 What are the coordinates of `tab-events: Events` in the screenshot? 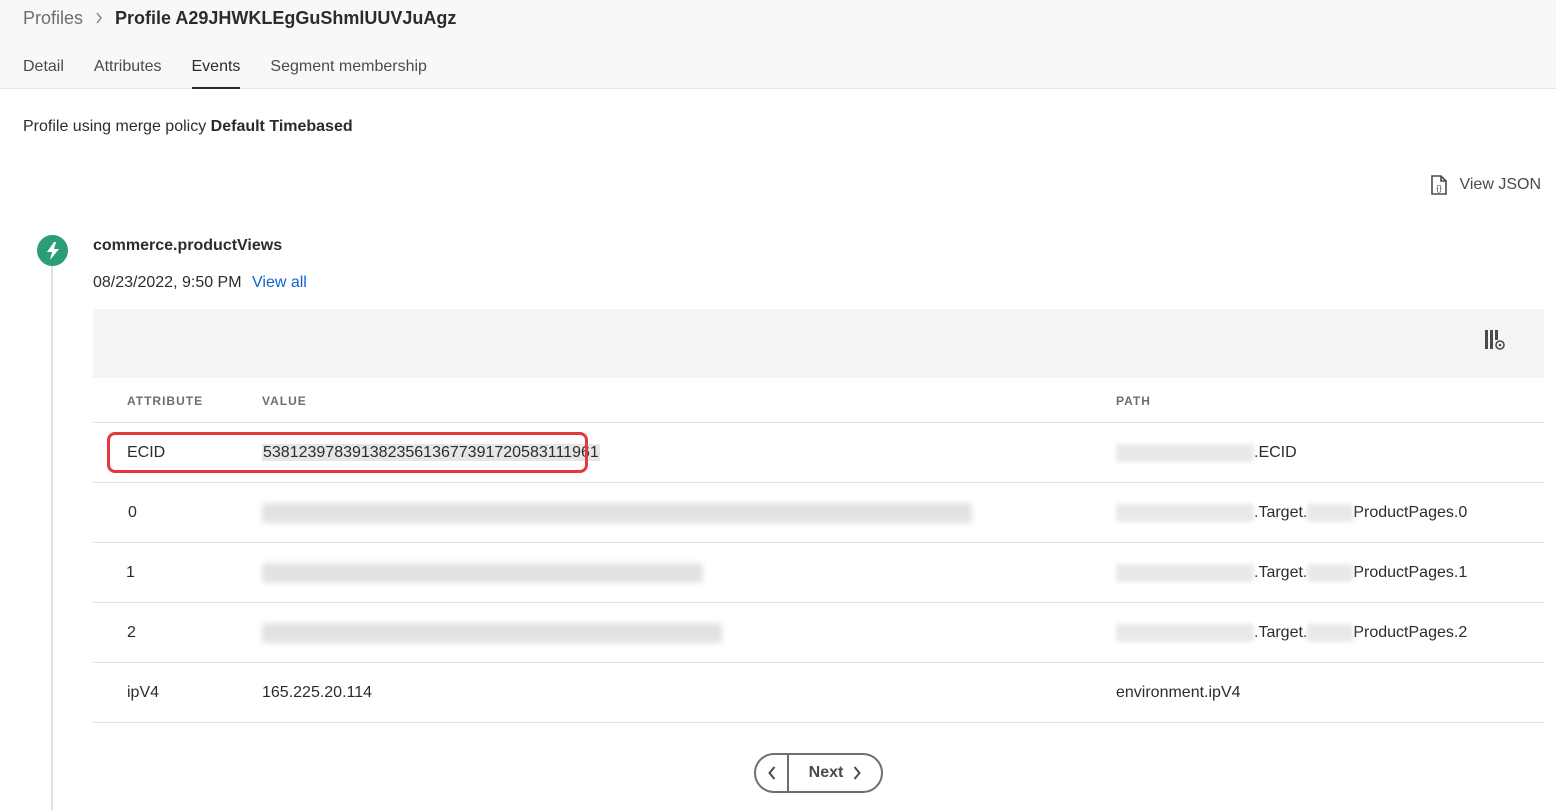 It's located at (215, 72).